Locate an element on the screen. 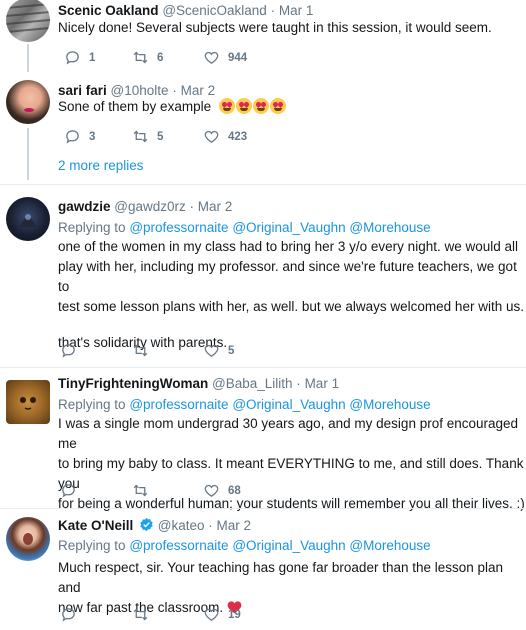 The image size is (526, 630). handle: @10holte is located at coordinates (140, 90).